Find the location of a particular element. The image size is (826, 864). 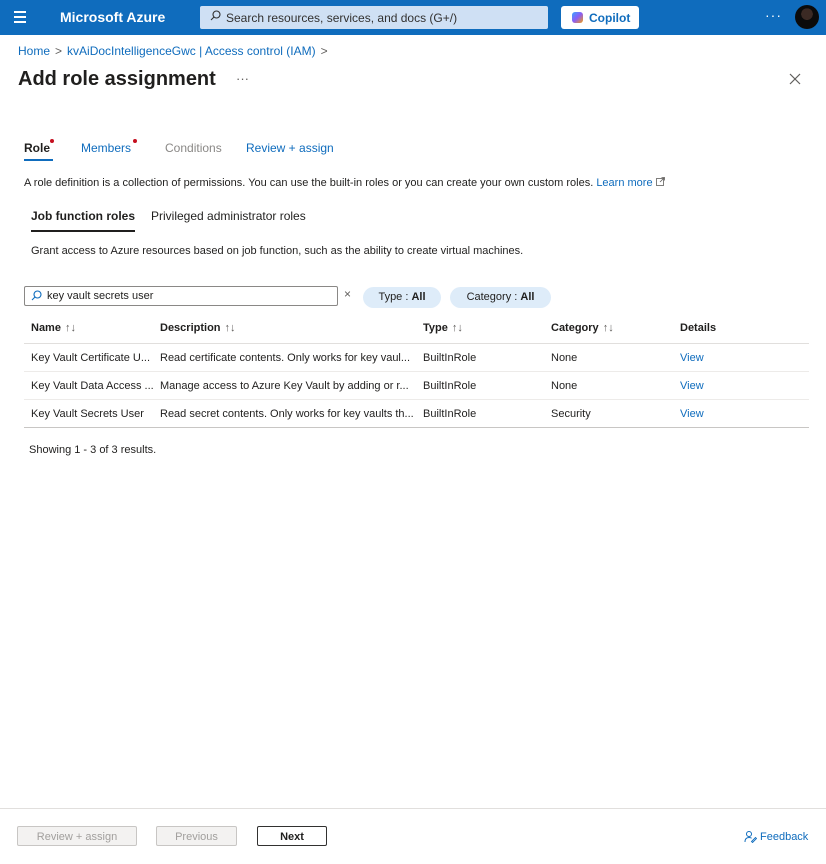

column-header-category: Category ↑↓ is located at coordinates (582, 328).